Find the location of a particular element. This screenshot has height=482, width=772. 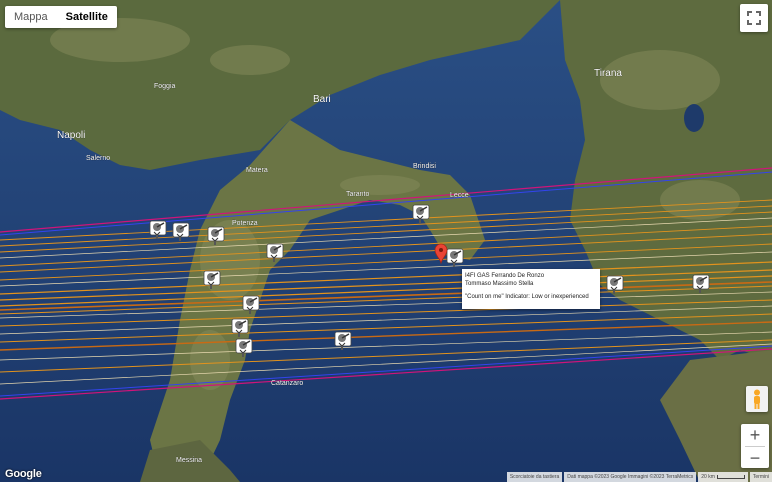

map-type-control: Mappa Satellite is located at coordinates (61, 17).